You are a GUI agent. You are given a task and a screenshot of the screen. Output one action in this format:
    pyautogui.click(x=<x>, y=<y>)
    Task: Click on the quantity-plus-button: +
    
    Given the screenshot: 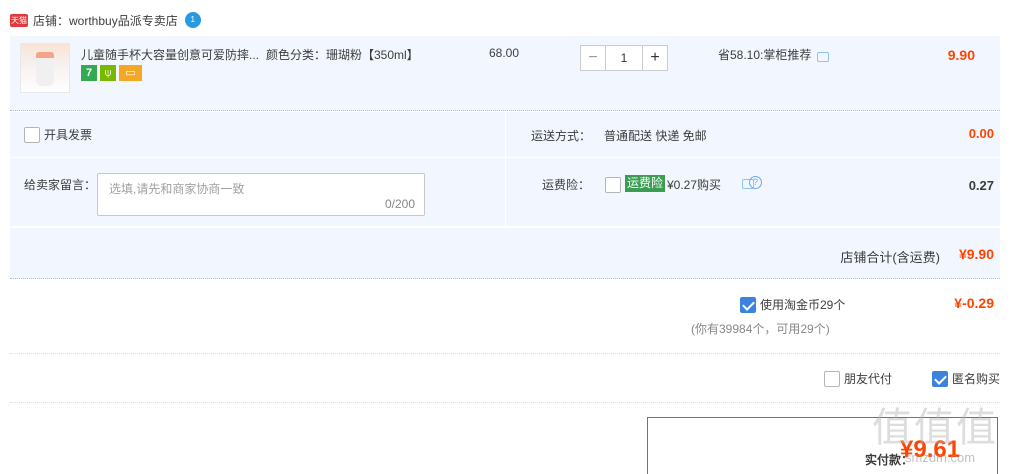 What is the action you would take?
    pyautogui.click(x=655, y=58)
    